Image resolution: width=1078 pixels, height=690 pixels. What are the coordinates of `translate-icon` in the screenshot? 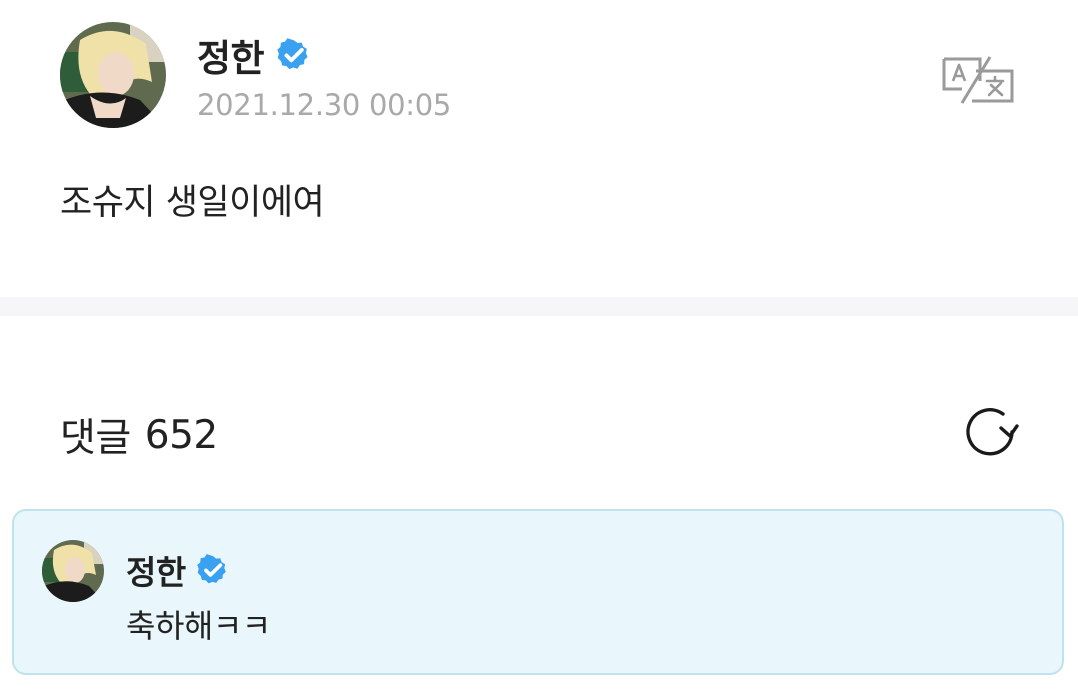 It's located at (978, 80).